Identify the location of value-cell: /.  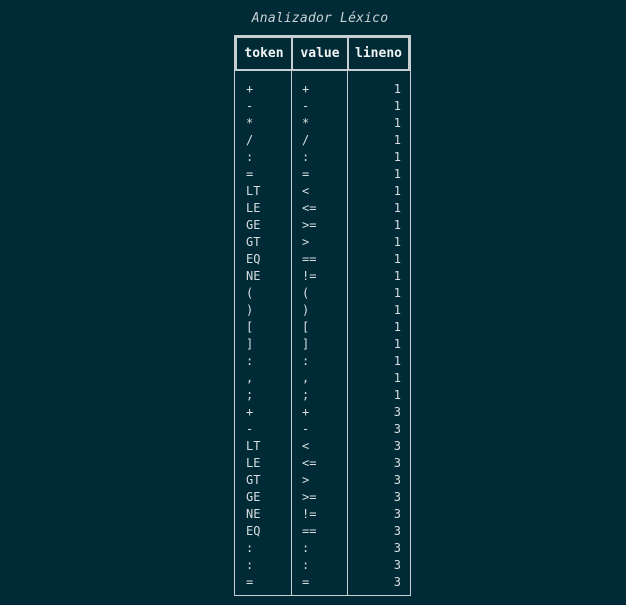
(306, 140).